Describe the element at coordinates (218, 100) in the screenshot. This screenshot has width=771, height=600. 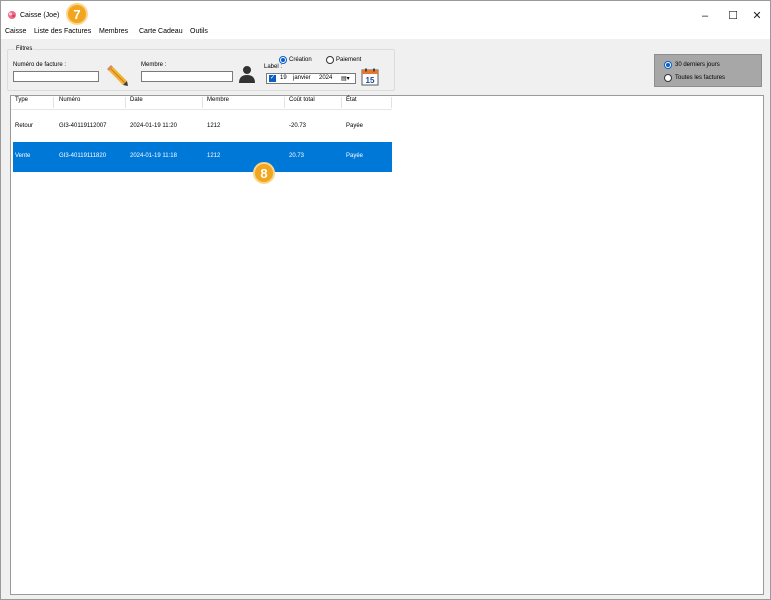
I see `column-header-membre: Membre` at that location.